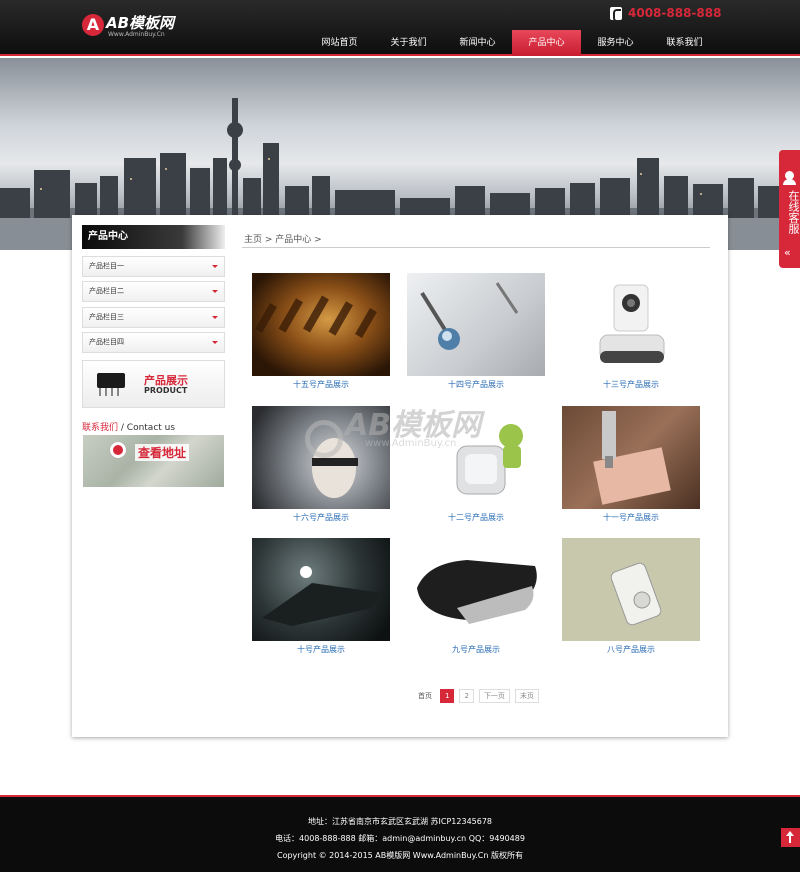  I want to click on product-card: 十四号产品展示, so click(476, 334).